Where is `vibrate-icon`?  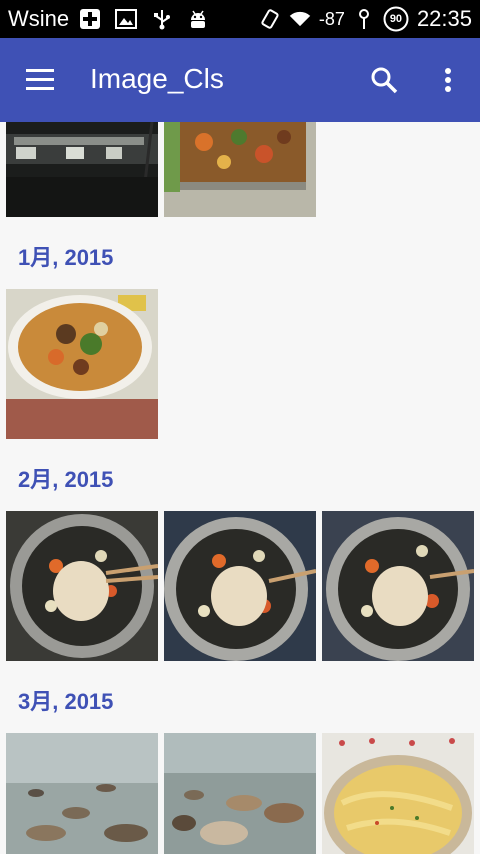
vibrate-icon is located at coordinates (270, 19).